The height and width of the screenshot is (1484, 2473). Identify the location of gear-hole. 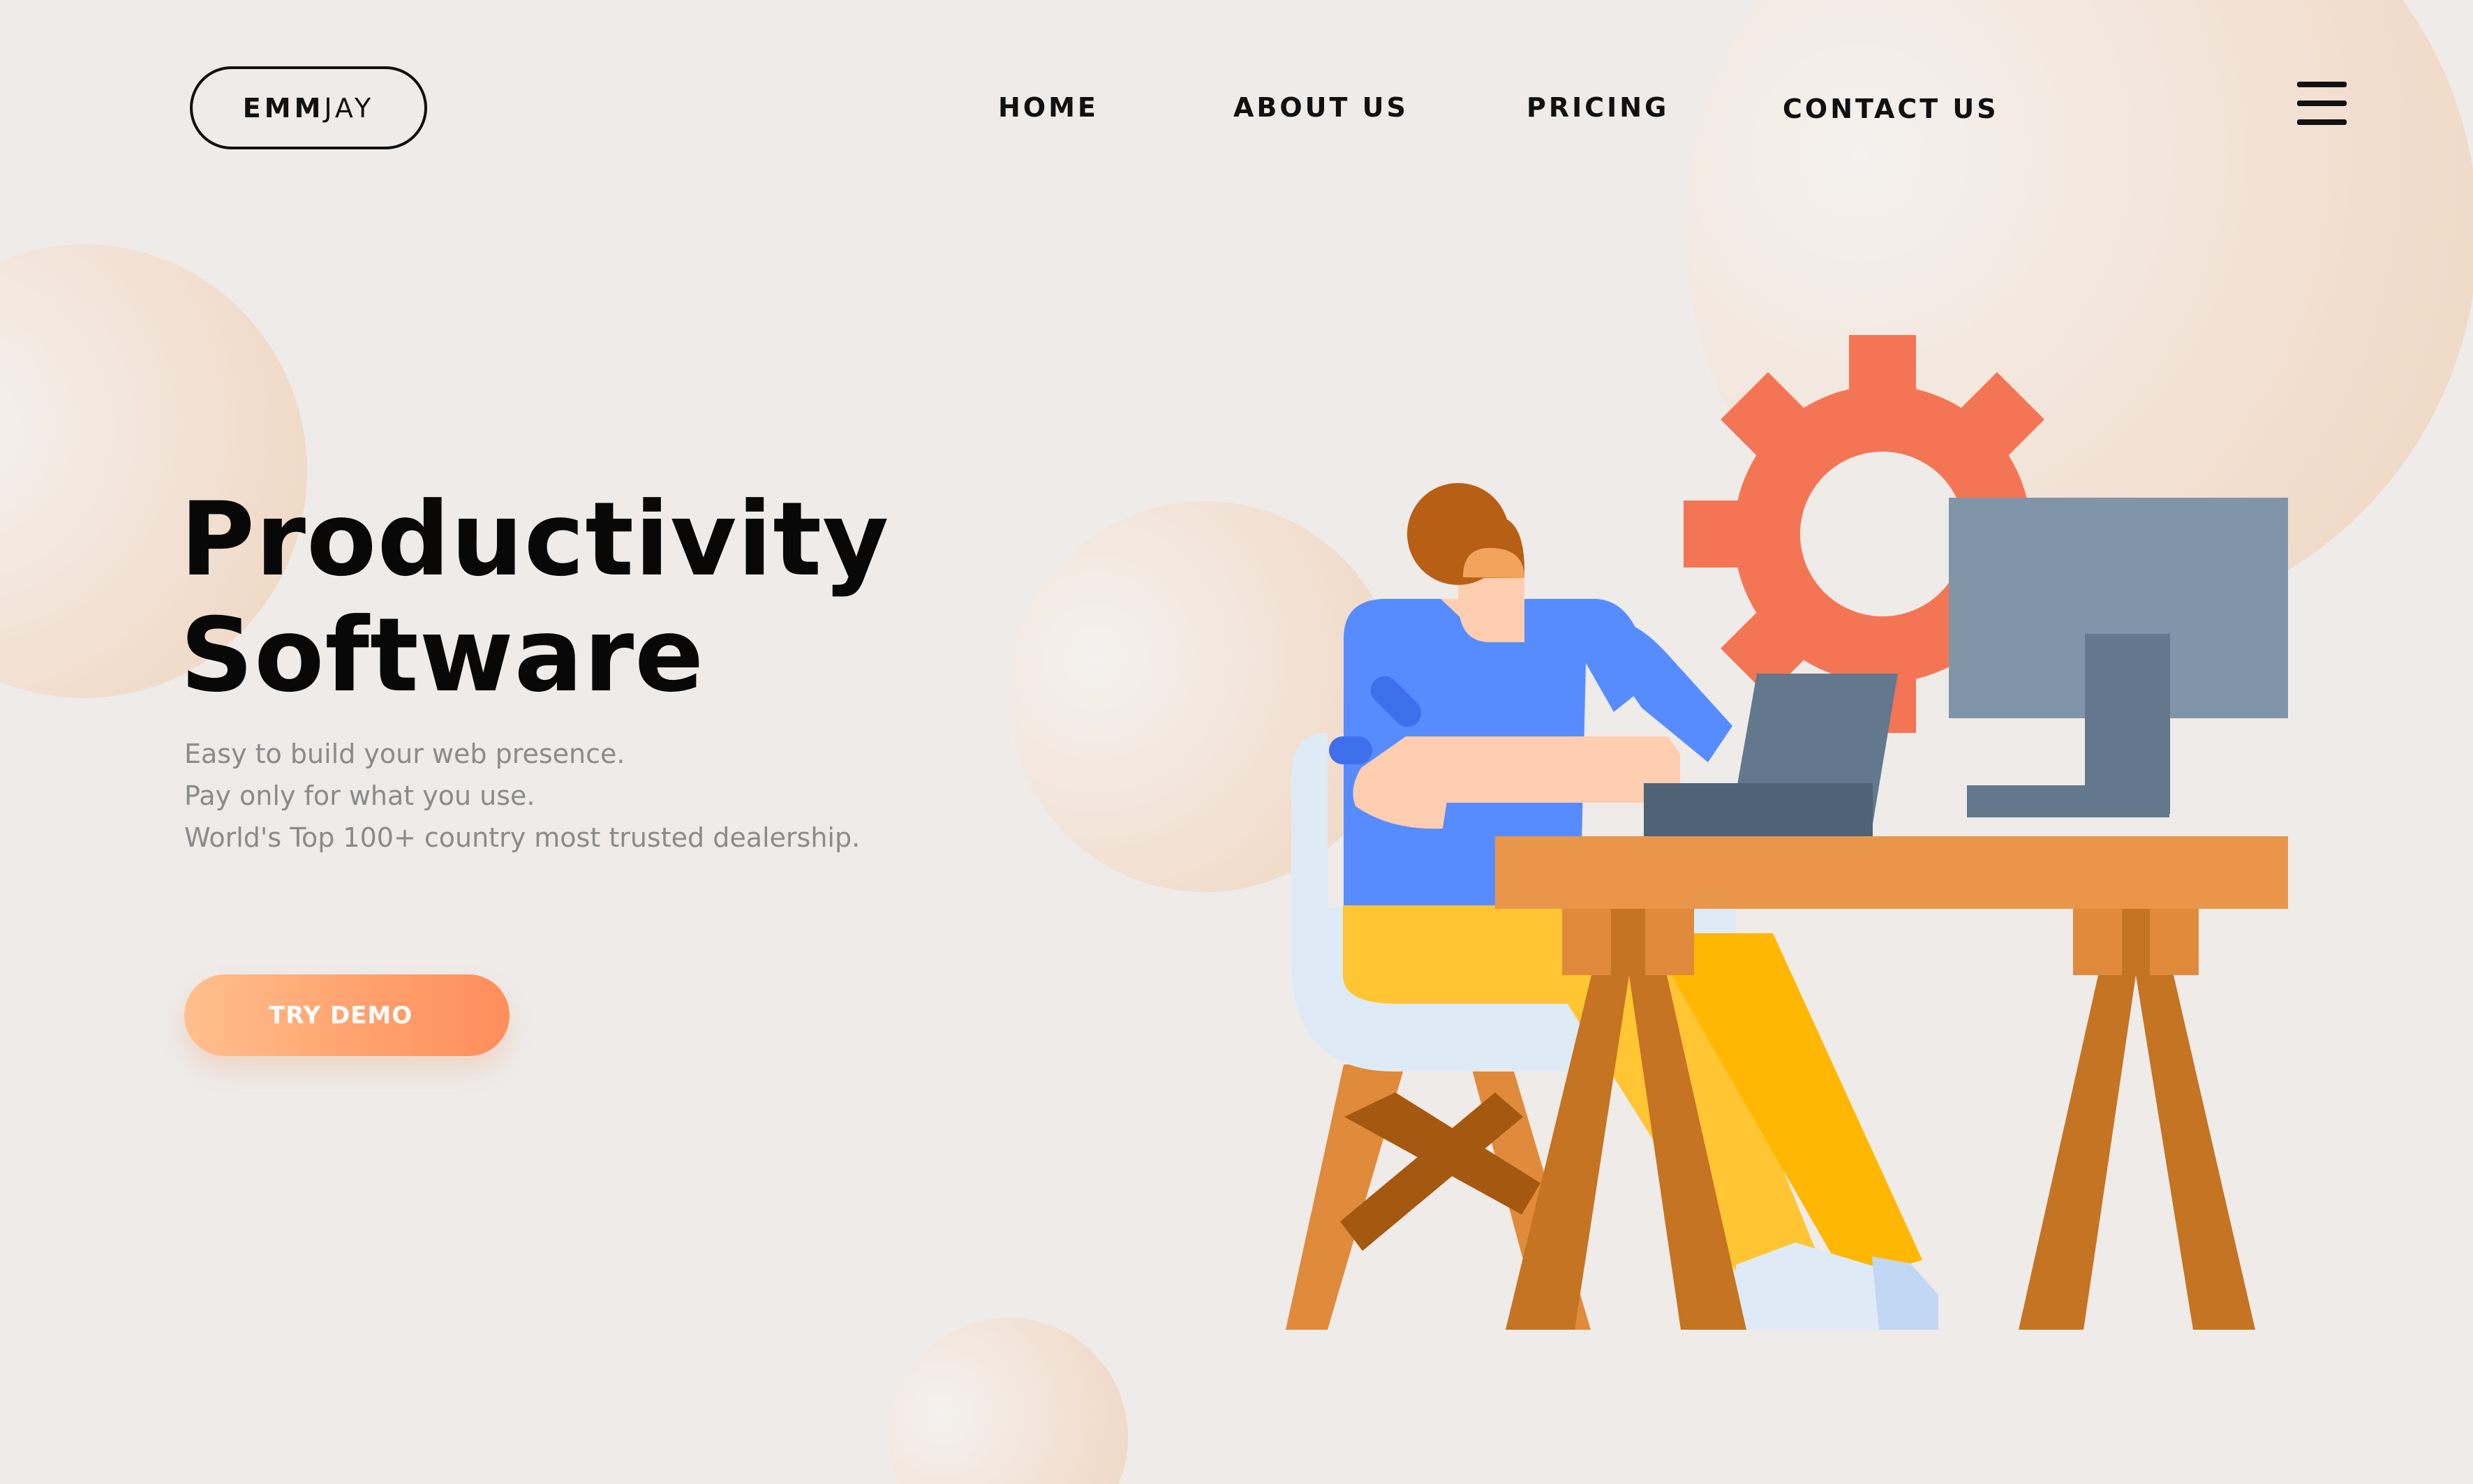
(1882, 534).